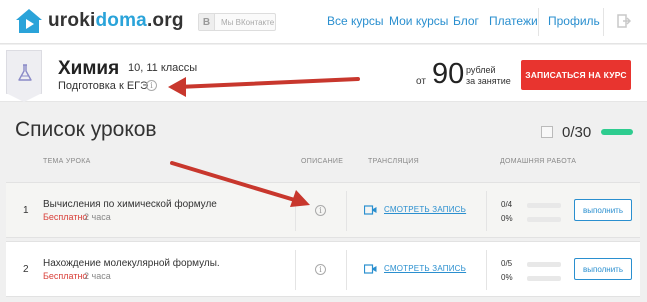  I want to click on exit-icon, so click(624, 21).